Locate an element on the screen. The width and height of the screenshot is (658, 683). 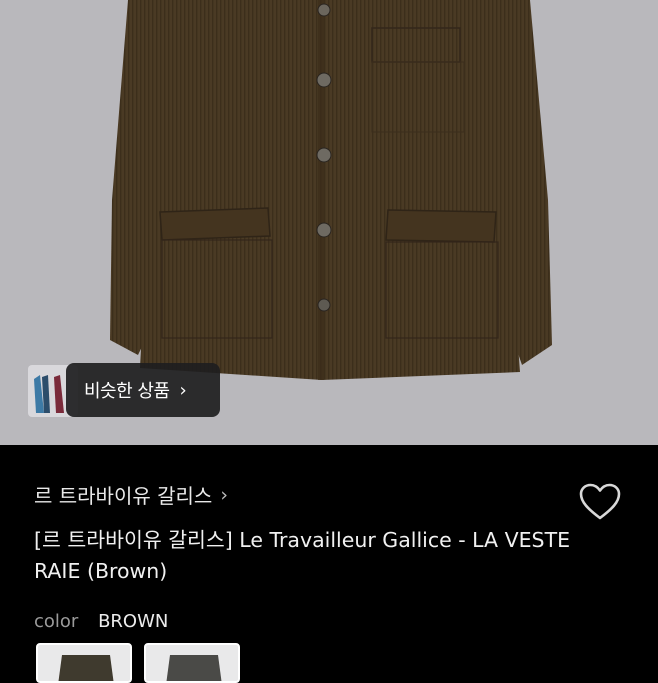
brand-link: 르 트라바이유 갈리스 › is located at coordinates (131, 494).